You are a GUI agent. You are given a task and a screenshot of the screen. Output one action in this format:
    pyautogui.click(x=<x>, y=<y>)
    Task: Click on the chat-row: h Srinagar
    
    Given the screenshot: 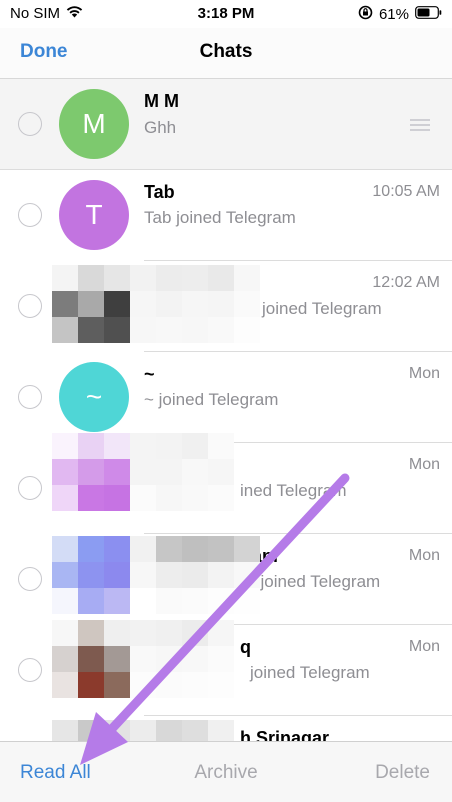 What is the action you would take?
    pyautogui.click(x=226, y=729)
    